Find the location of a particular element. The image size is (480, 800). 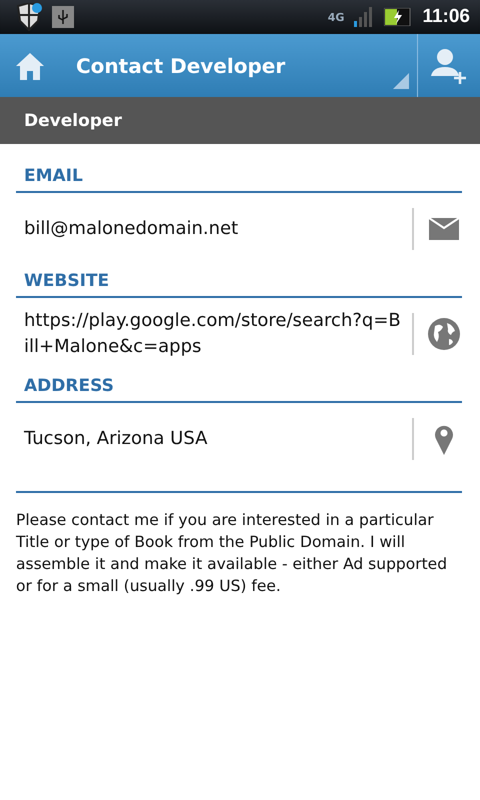

description-text: Please contact me if you are interested in a particular Title or type of Book from the Public Domain. I will assemble it and make it available - either Ad supported or for a small (usually .99 US) fee. is located at coordinates (232, 553).